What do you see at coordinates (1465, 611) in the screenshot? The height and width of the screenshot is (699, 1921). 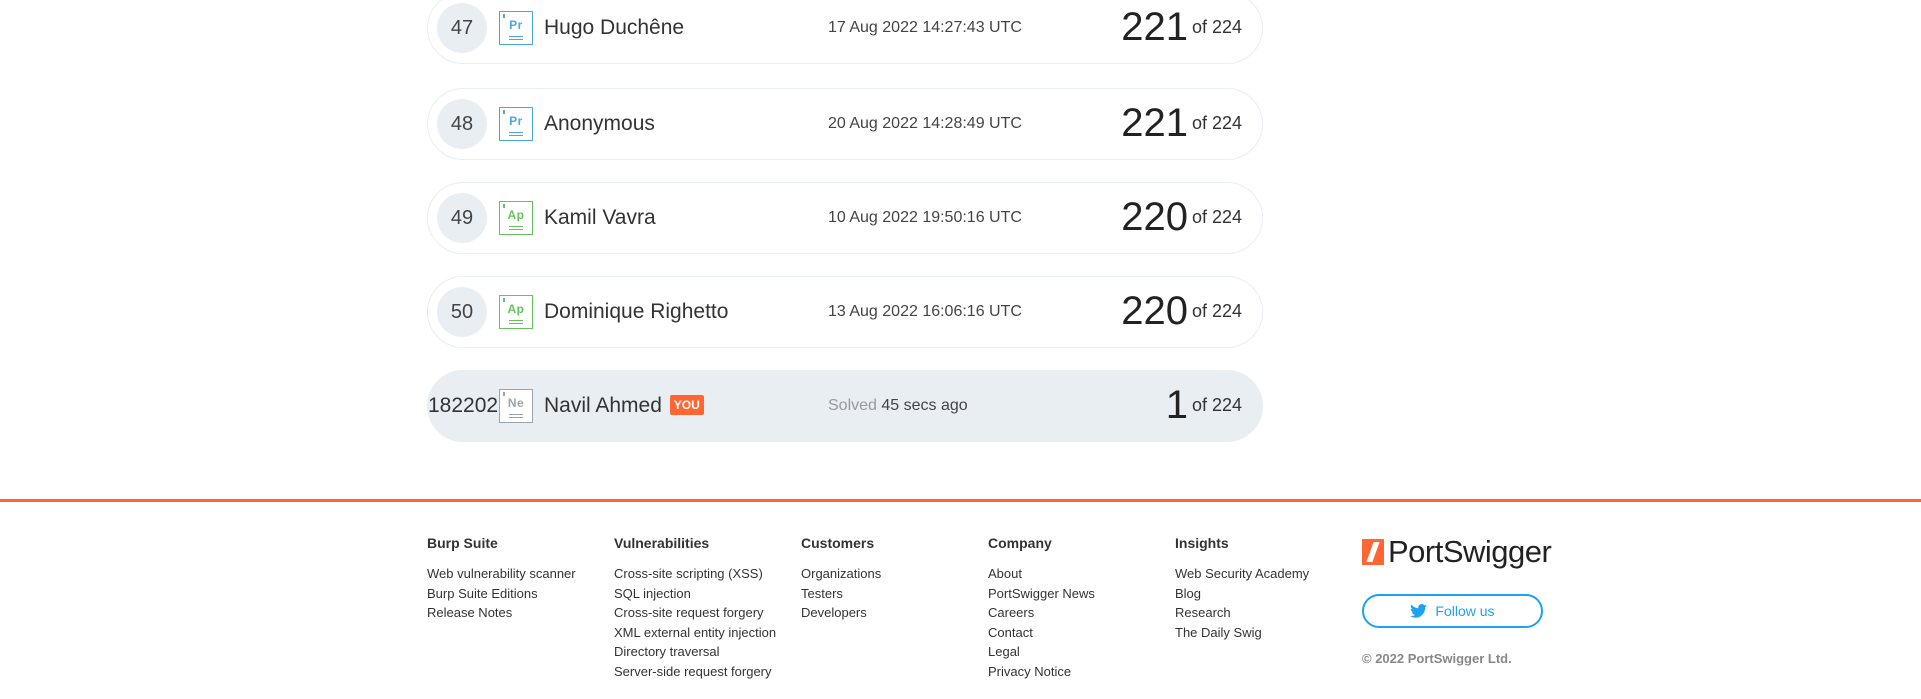 I see `follow-label: Follow us` at bounding box center [1465, 611].